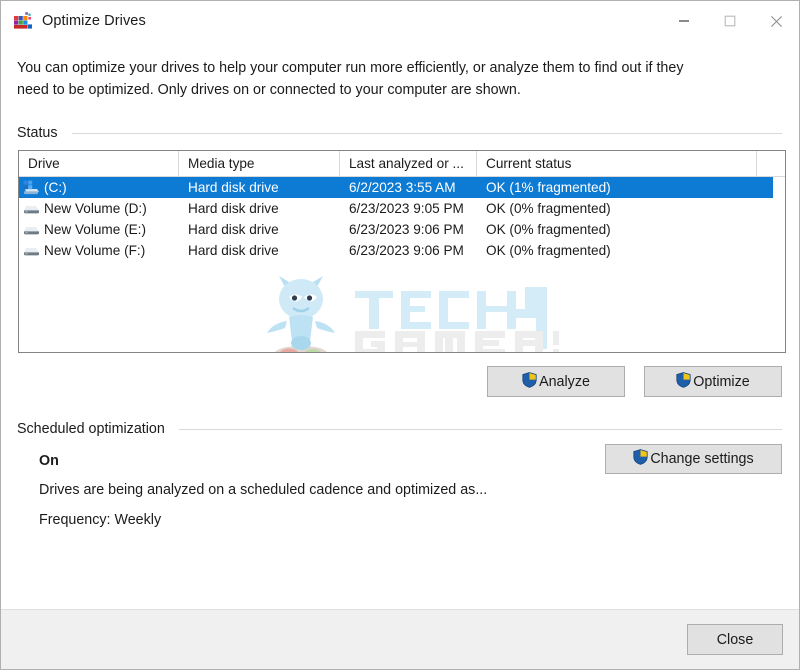  I want to click on tech4gamers-watermark, so click(416, 312).